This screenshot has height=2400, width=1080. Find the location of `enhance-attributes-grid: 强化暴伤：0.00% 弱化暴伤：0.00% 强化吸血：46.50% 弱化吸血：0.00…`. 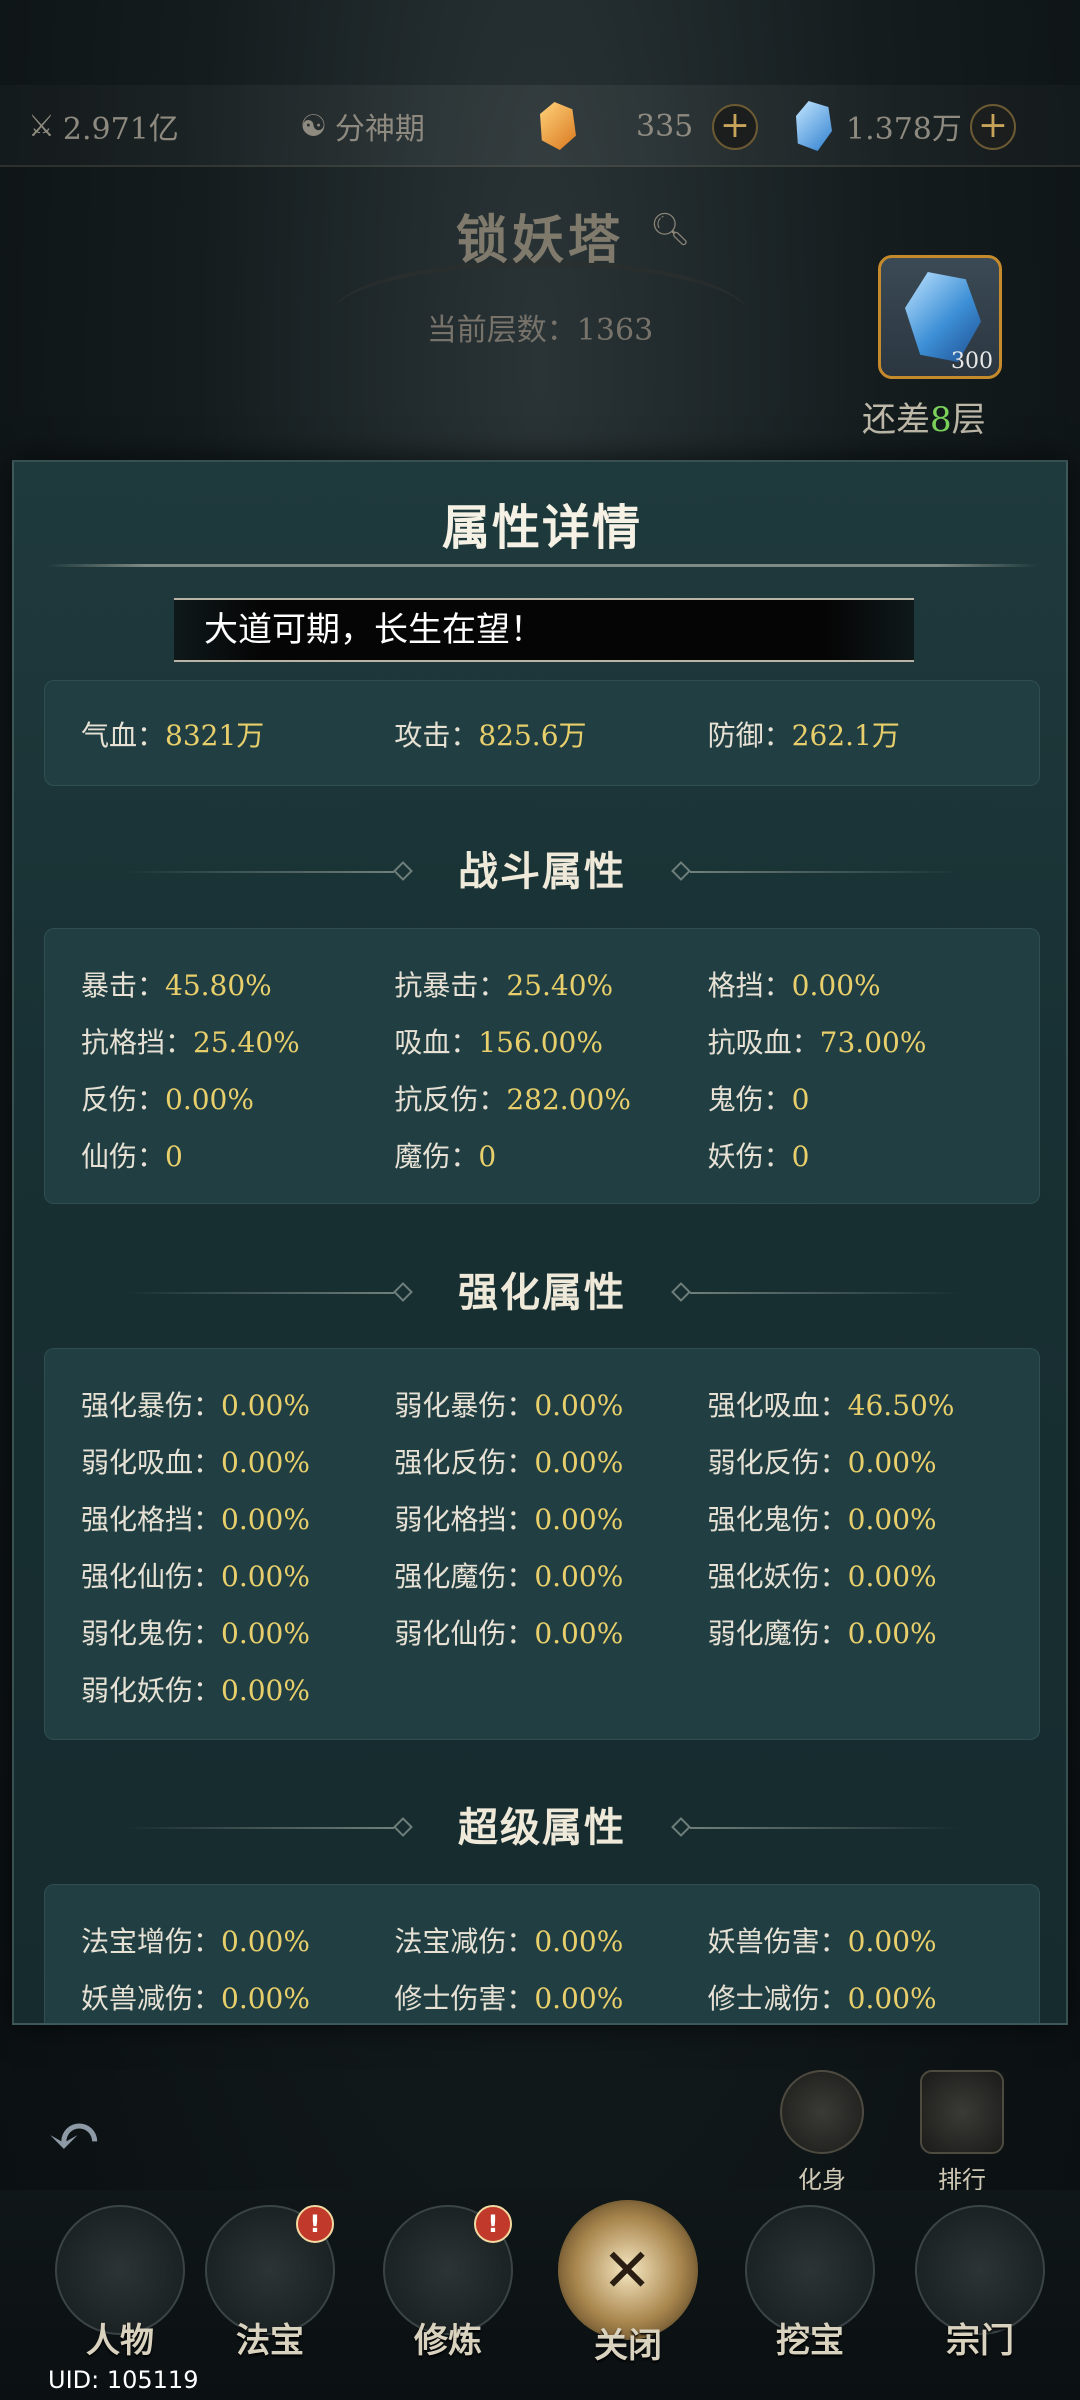

enhance-attributes-grid: 强化暴伤：0.00% 弱化暴伤：0.00% 强化吸血：46.50% 弱化吸血：0.00… is located at coordinates (551, 1546).